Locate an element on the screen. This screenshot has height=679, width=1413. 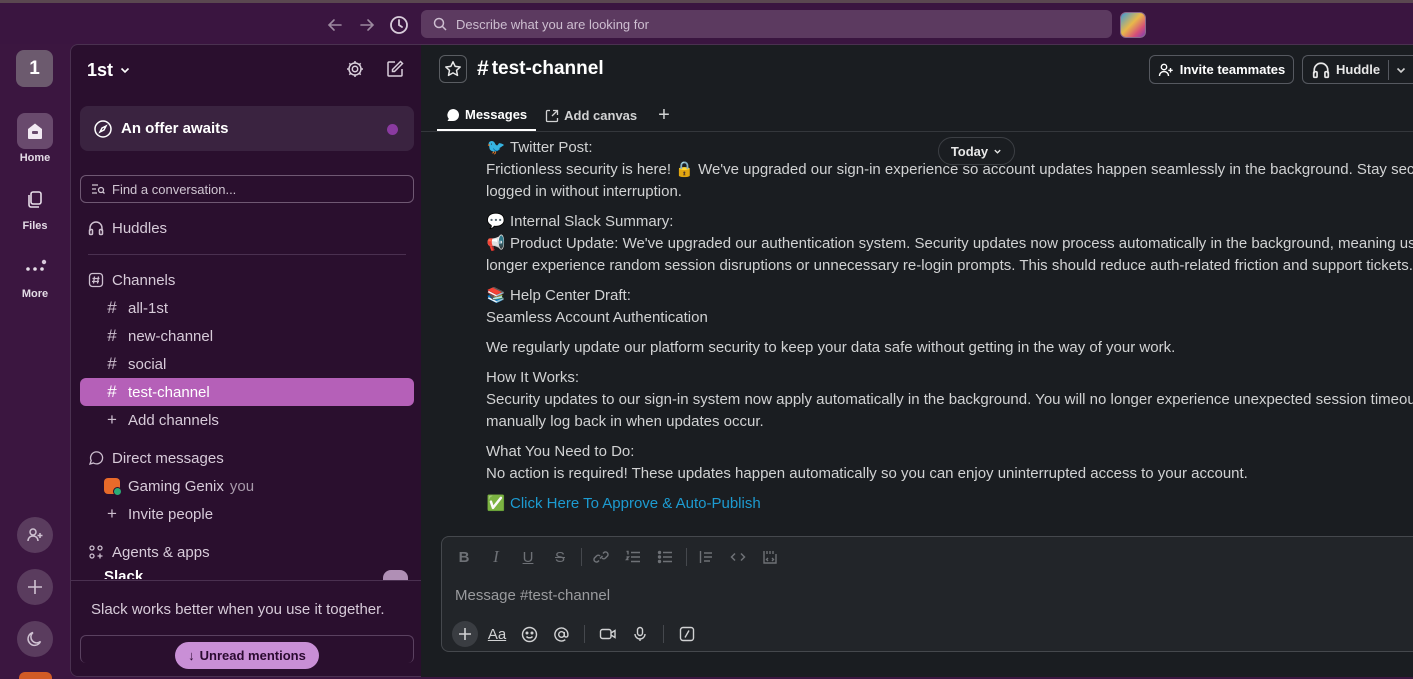
back-arrow-icon is located at coordinates (335, 25).